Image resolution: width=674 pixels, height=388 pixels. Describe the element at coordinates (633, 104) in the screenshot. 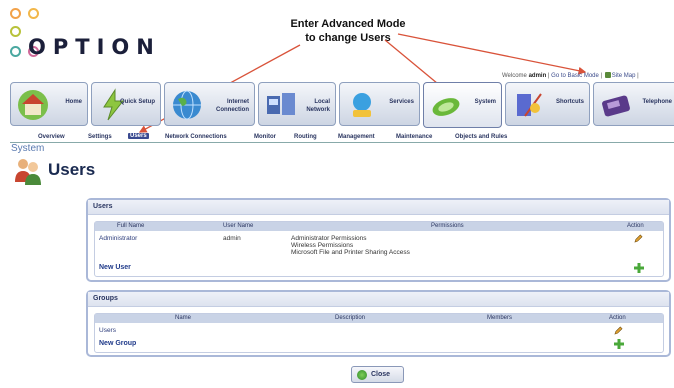

I see `nav-tile-telephone: Telephone` at that location.